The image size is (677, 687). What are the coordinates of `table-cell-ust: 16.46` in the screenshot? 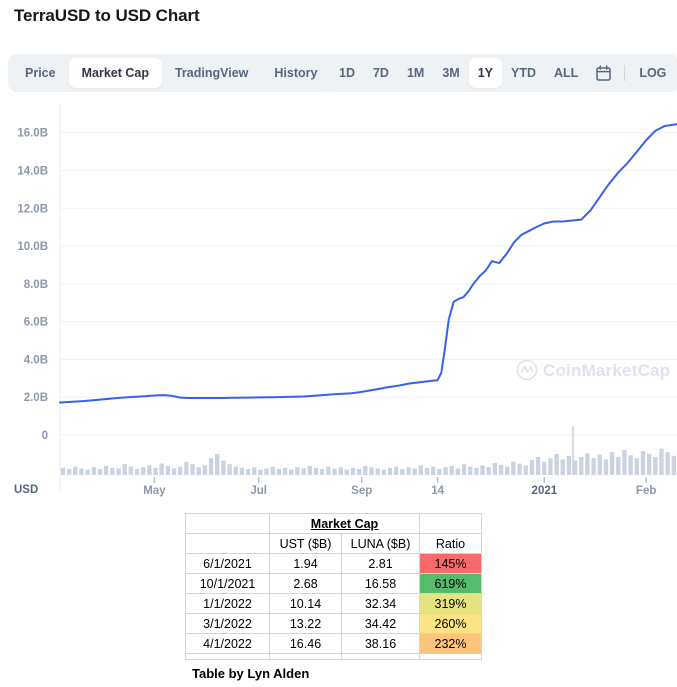 It's located at (305, 643).